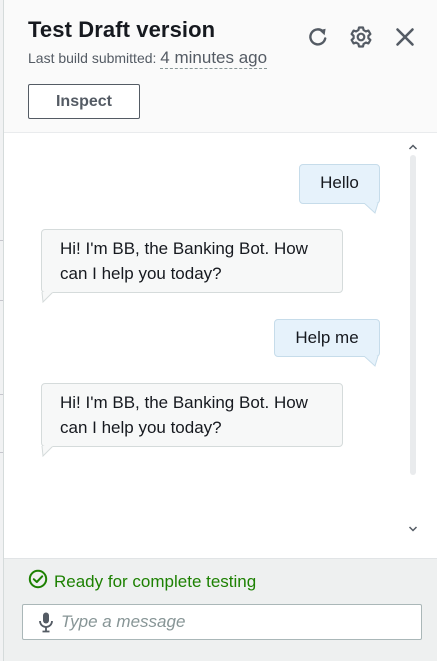 Image resolution: width=437 pixels, height=661 pixels. I want to click on message-input, so click(231, 622).